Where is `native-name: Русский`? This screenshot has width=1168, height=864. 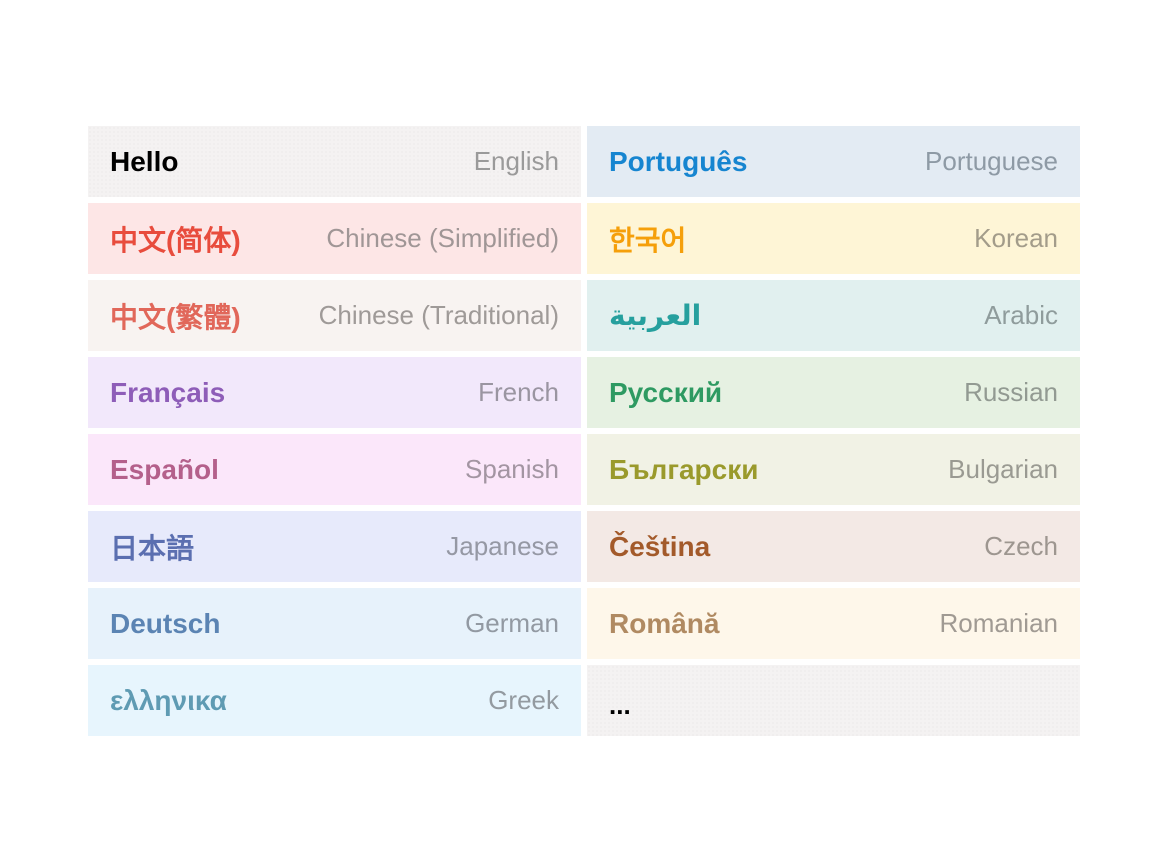 native-name: Русский is located at coordinates (666, 392).